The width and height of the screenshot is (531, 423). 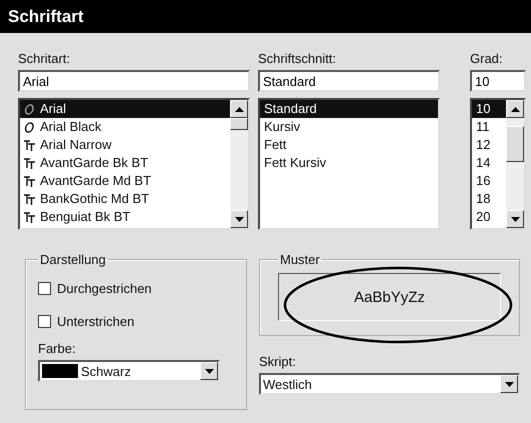 What do you see at coordinates (85, 217) in the screenshot?
I see `font-name: Benguiat Bk BT` at bounding box center [85, 217].